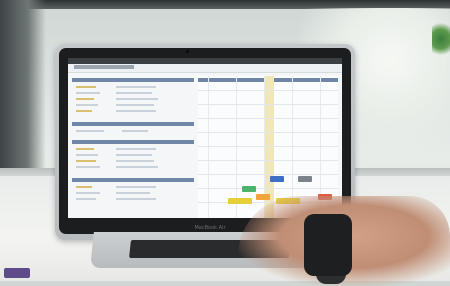 The image size is (450, 286). What do you see at coordinates (249, 189) in the screenshot?
I see `calendar-event-green` at bounding box center [249, 189].